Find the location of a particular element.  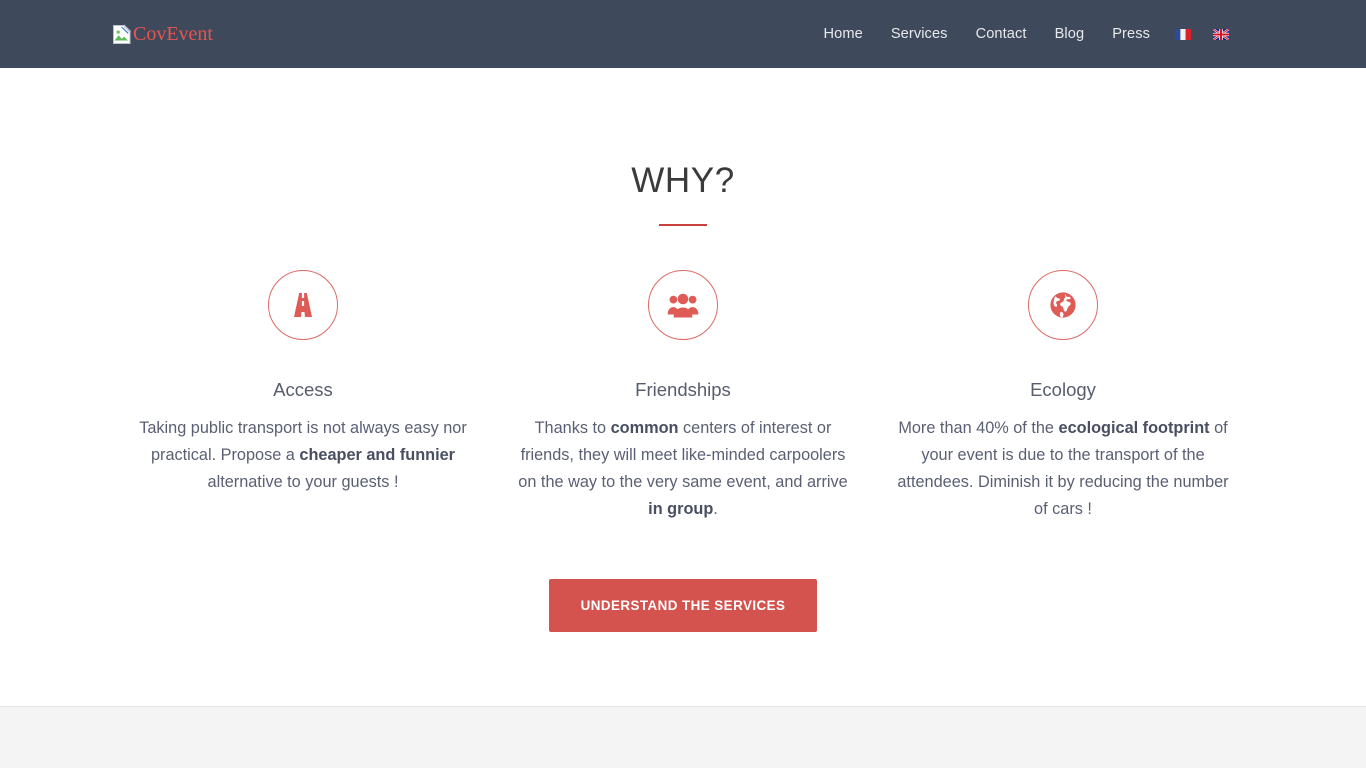

feature-title-ecology: Ecology is located at coordinates (1063, 389).